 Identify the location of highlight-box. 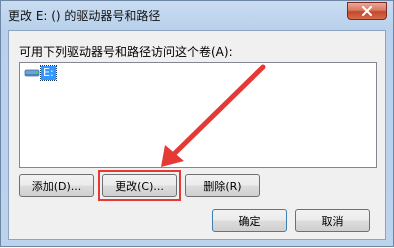
(139, 185).